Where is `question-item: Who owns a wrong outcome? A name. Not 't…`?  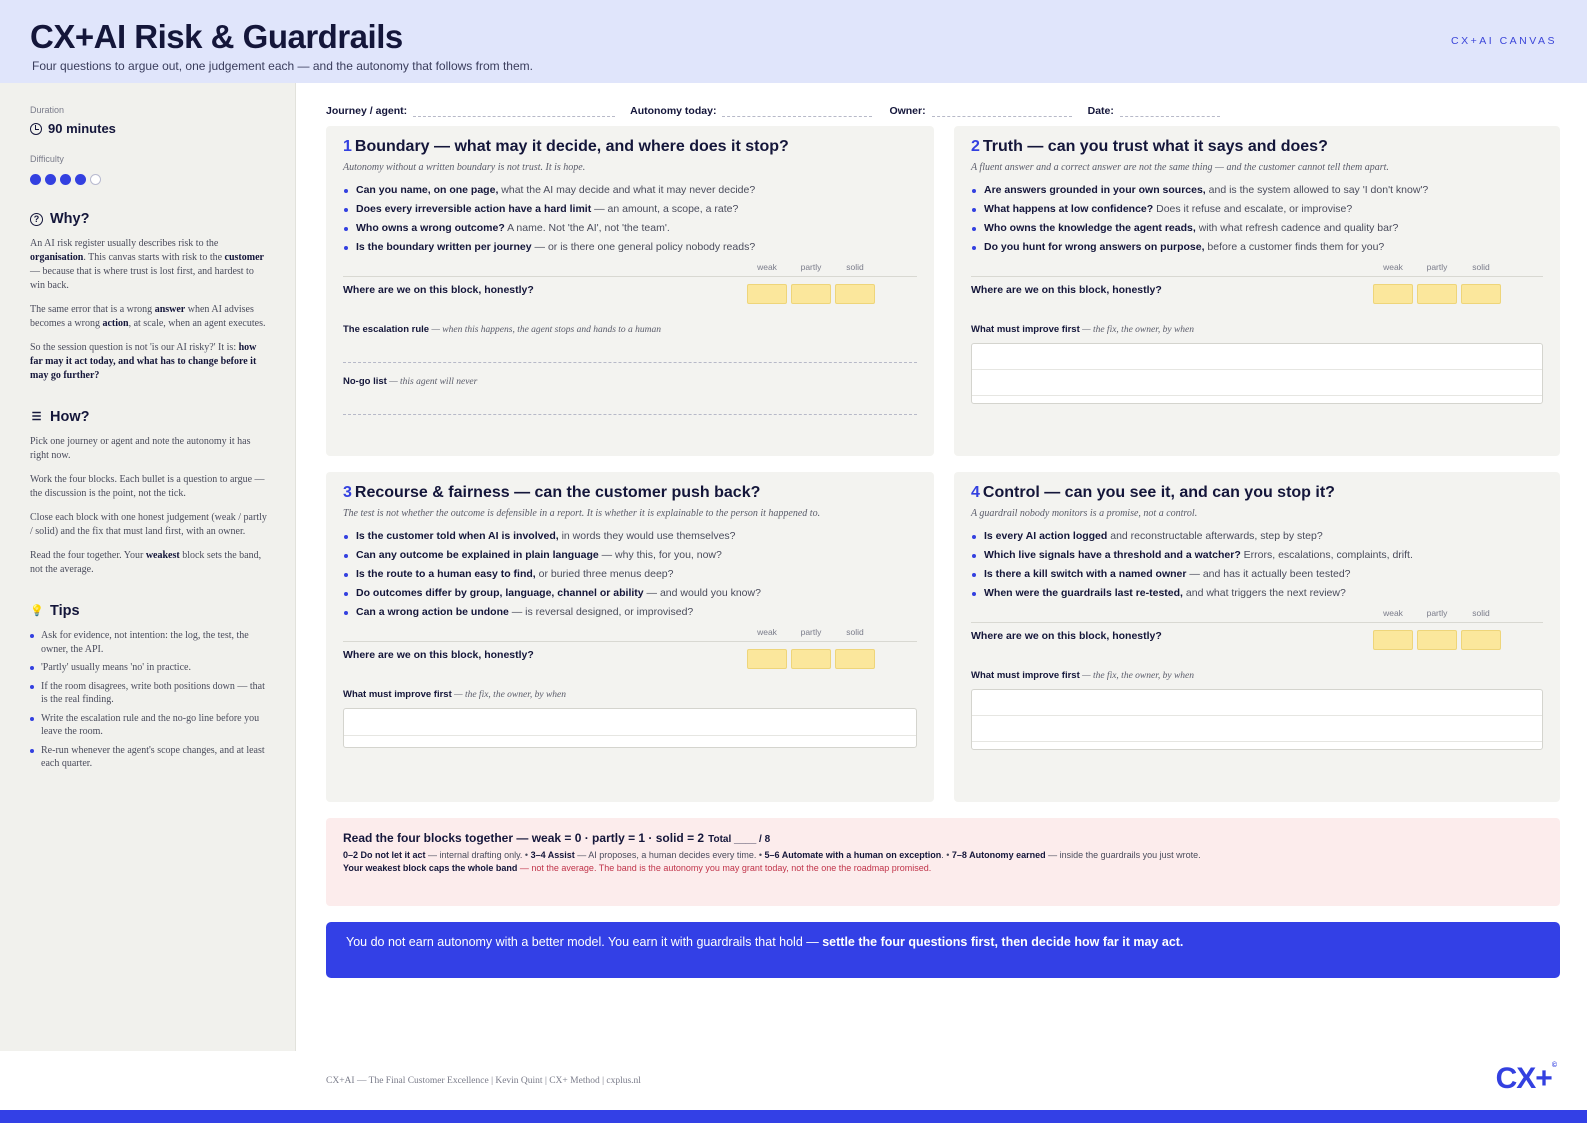 question-item: Who owns a wrong outcome? A name. Not 't… is located at coordinates (630, 228).